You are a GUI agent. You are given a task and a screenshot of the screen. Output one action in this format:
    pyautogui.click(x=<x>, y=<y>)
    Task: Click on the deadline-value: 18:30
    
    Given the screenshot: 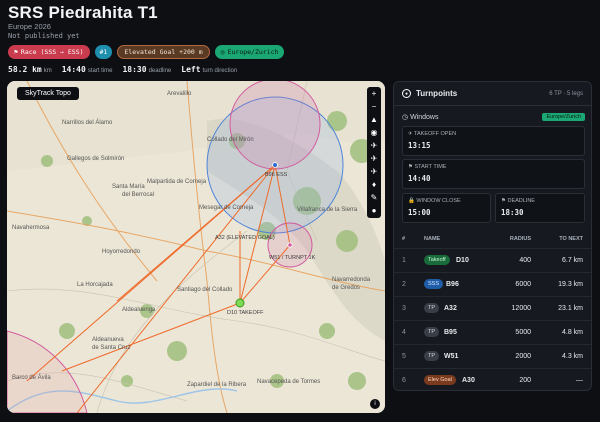 What is the action you would take?
    pyautogui.click(x=512, y=212)
    